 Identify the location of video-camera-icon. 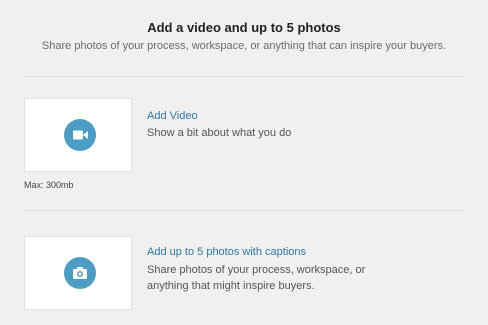
(80, 135).